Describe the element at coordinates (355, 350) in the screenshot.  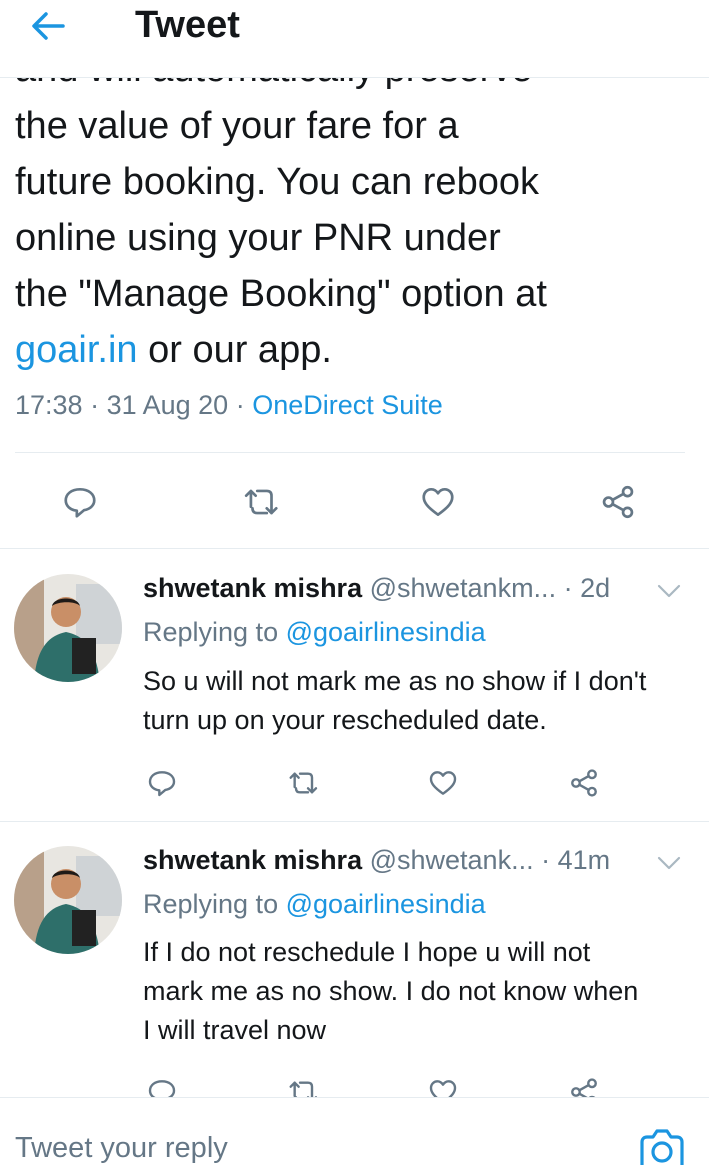
I see `tweet-text-line: goair.in or our app.` at that location.